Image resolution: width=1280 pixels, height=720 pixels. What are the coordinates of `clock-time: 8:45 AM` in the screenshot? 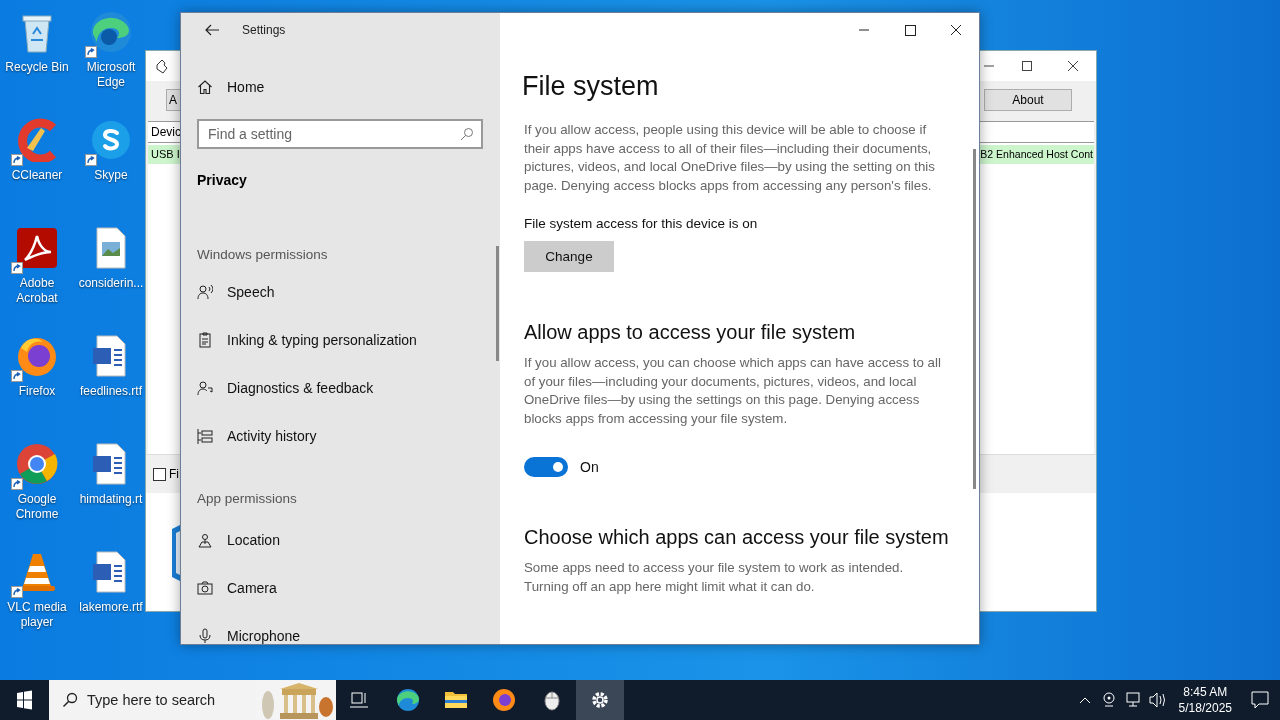 It's located at (1205, 692).